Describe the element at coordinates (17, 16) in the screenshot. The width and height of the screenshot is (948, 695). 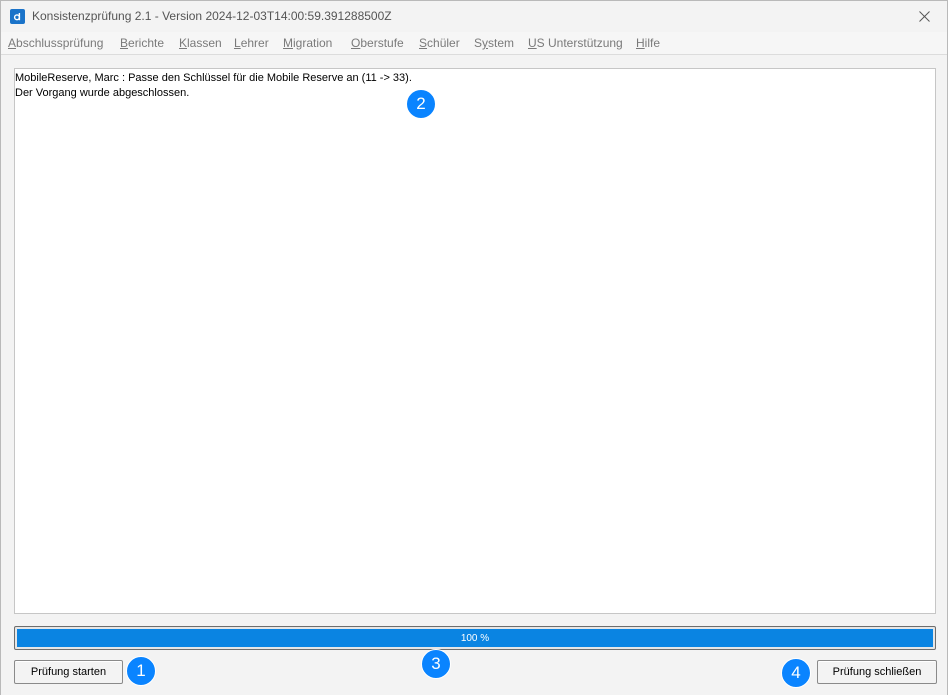
I see `app-logo-icon` at that location.